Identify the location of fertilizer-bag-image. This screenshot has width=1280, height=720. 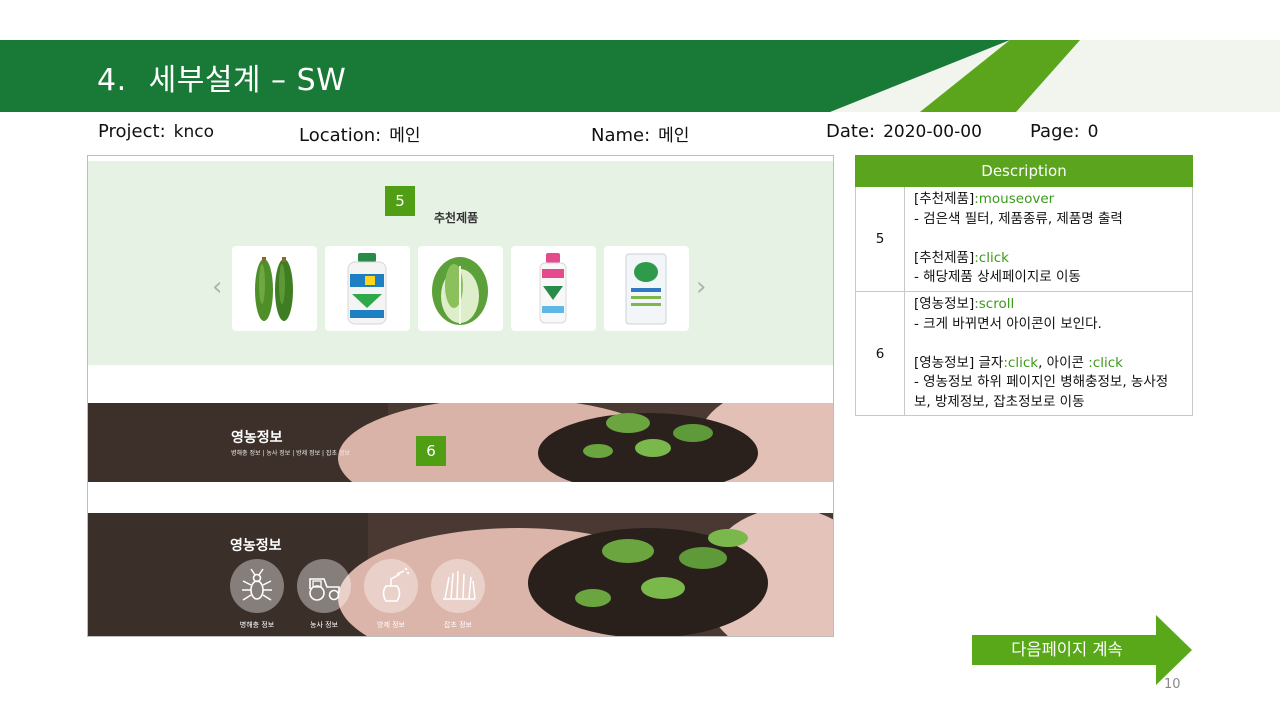
(646, 289).